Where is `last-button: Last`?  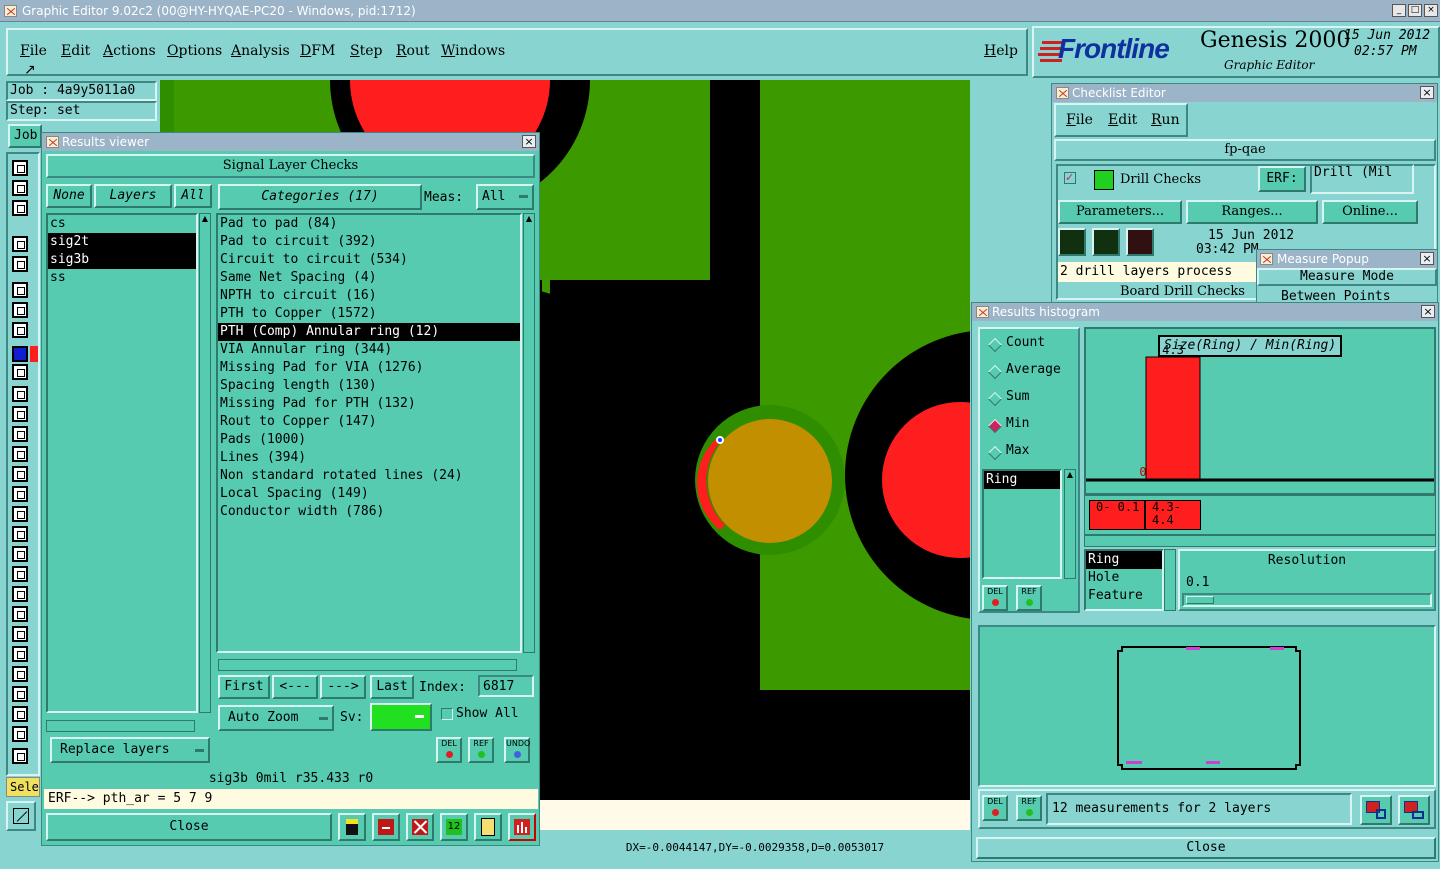
last-button: Last is located at coordinates (392, 687).